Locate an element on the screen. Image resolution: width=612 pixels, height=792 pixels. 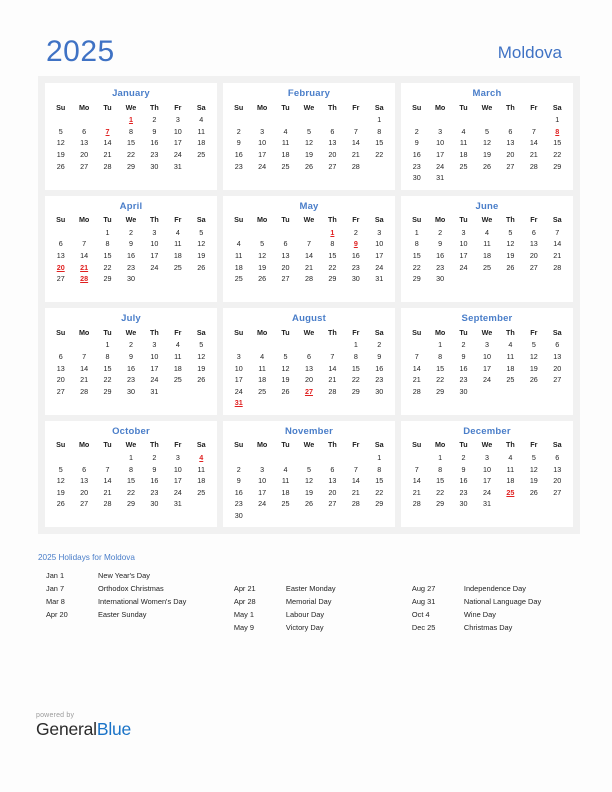
day-cell: 17 is located at coordinates (177, 143).